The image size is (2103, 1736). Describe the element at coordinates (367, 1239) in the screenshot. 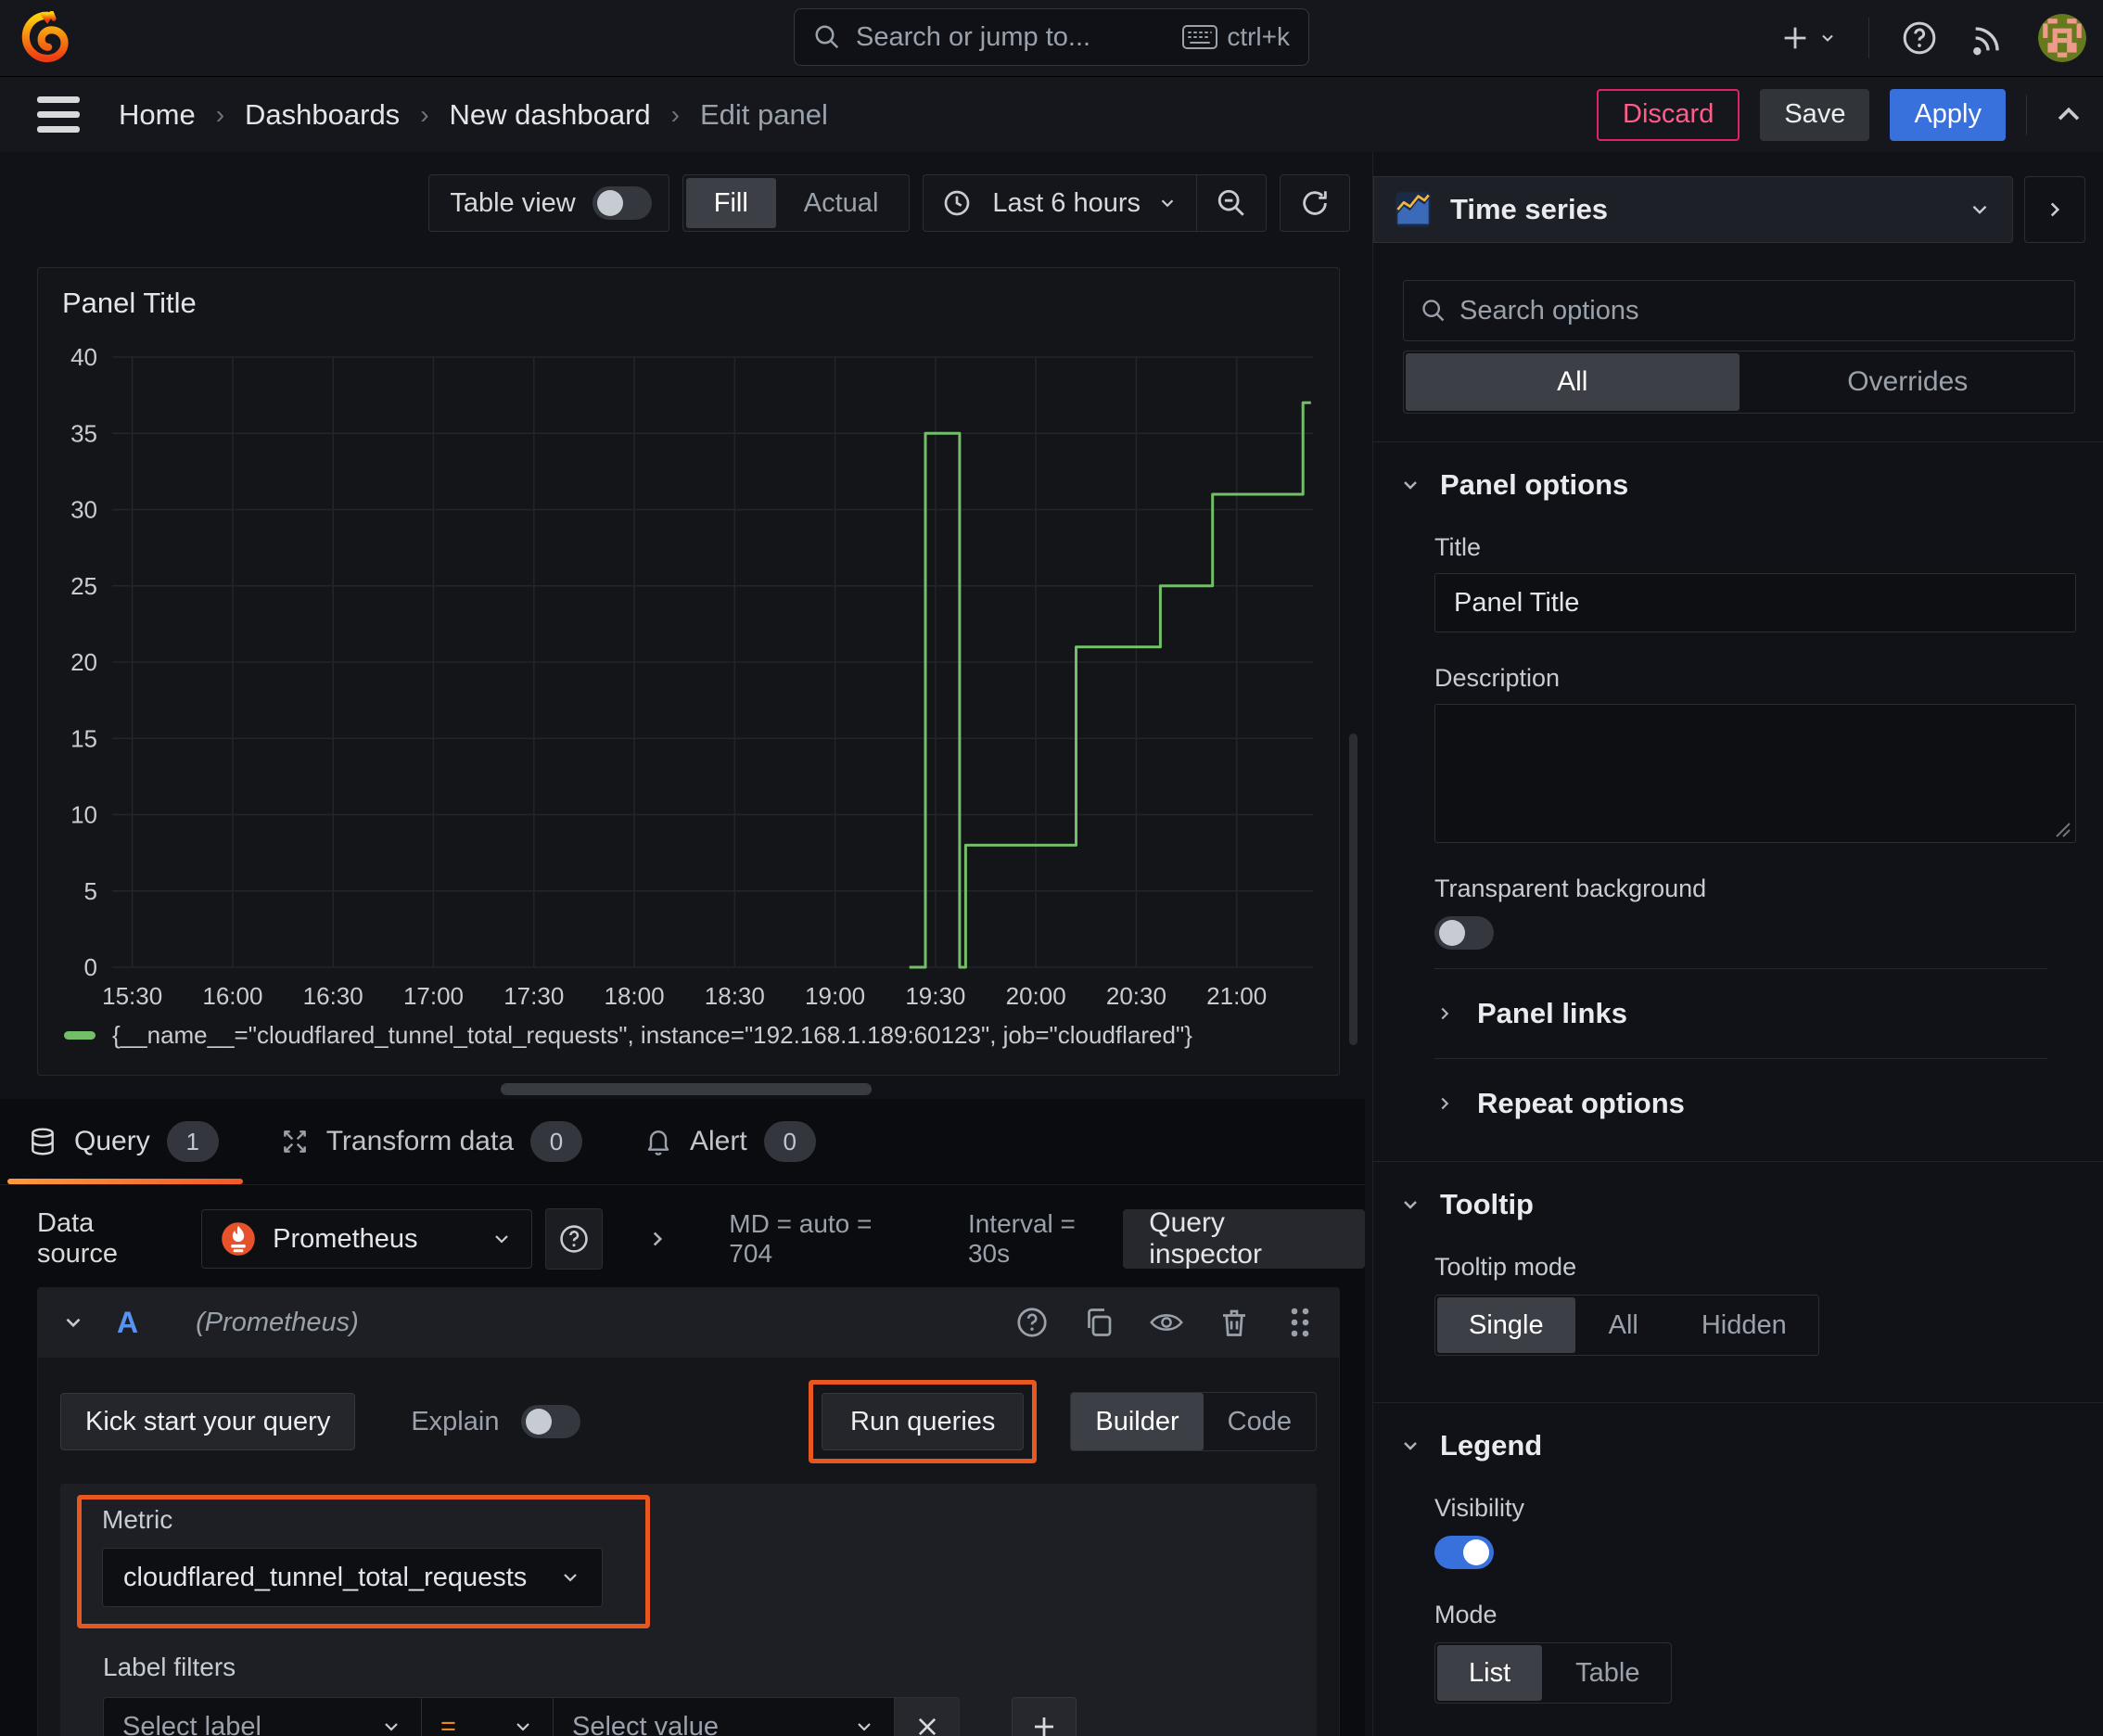

I see `datasource-picker: Prometheus` at that location.